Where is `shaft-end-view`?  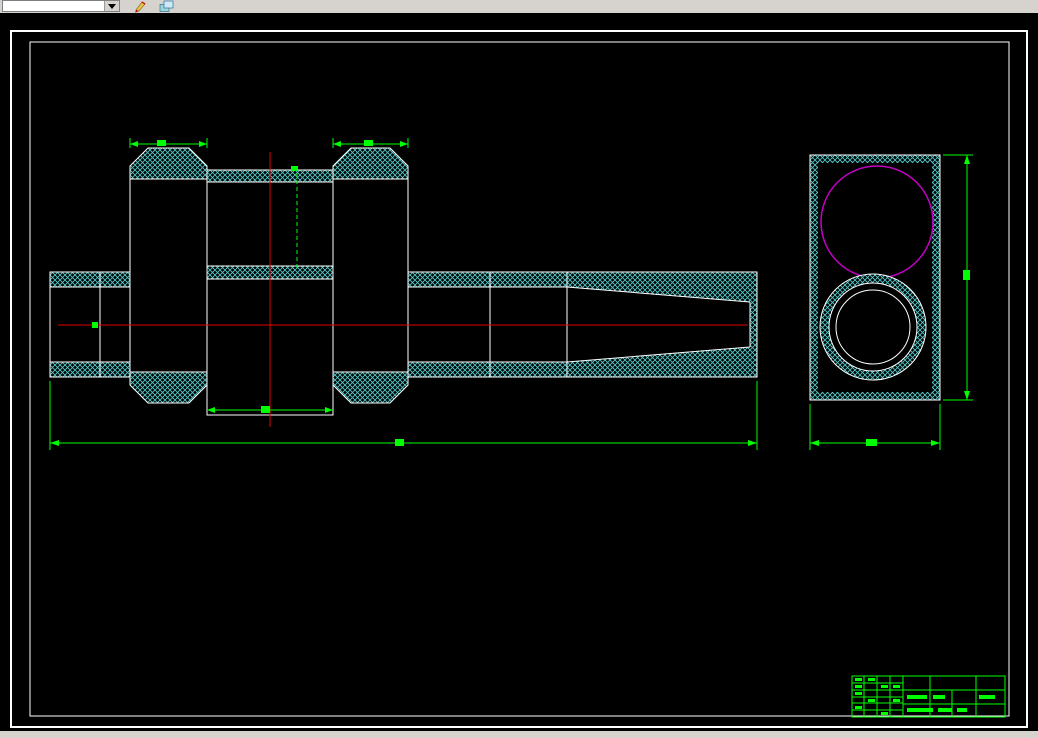
shaft-end-view is located at coordinates (875, 277).